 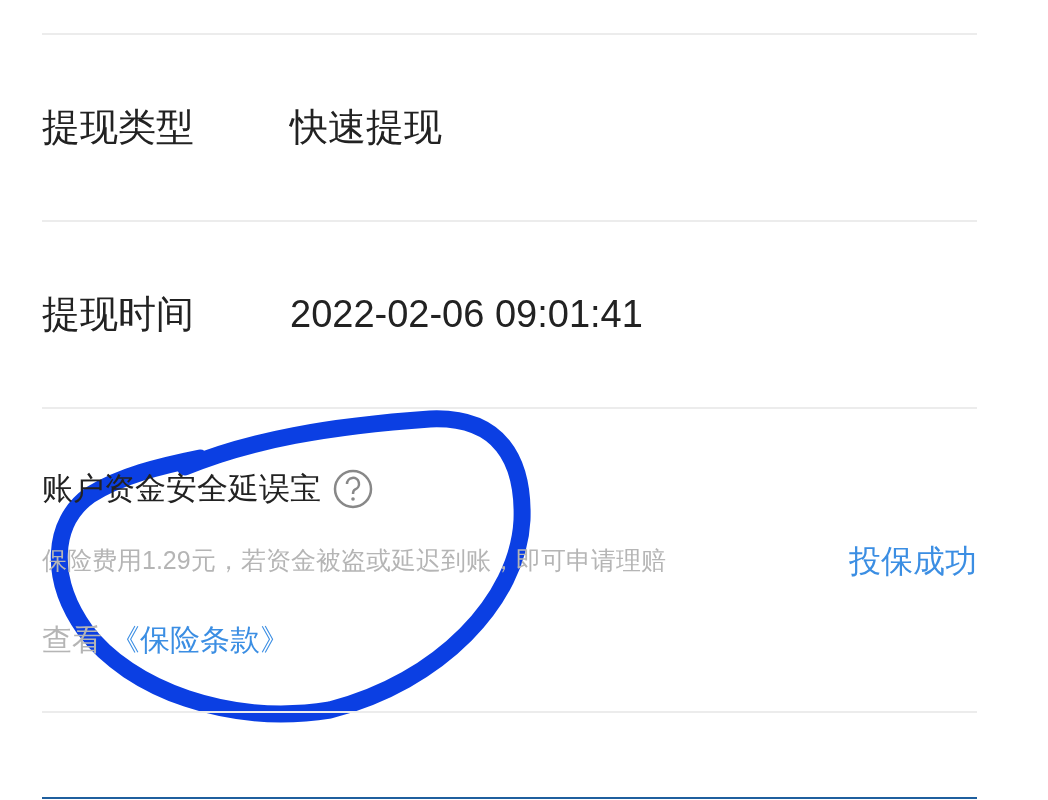 I want to click on terms-link: 《保险条款》, so click(x=200, y=639).